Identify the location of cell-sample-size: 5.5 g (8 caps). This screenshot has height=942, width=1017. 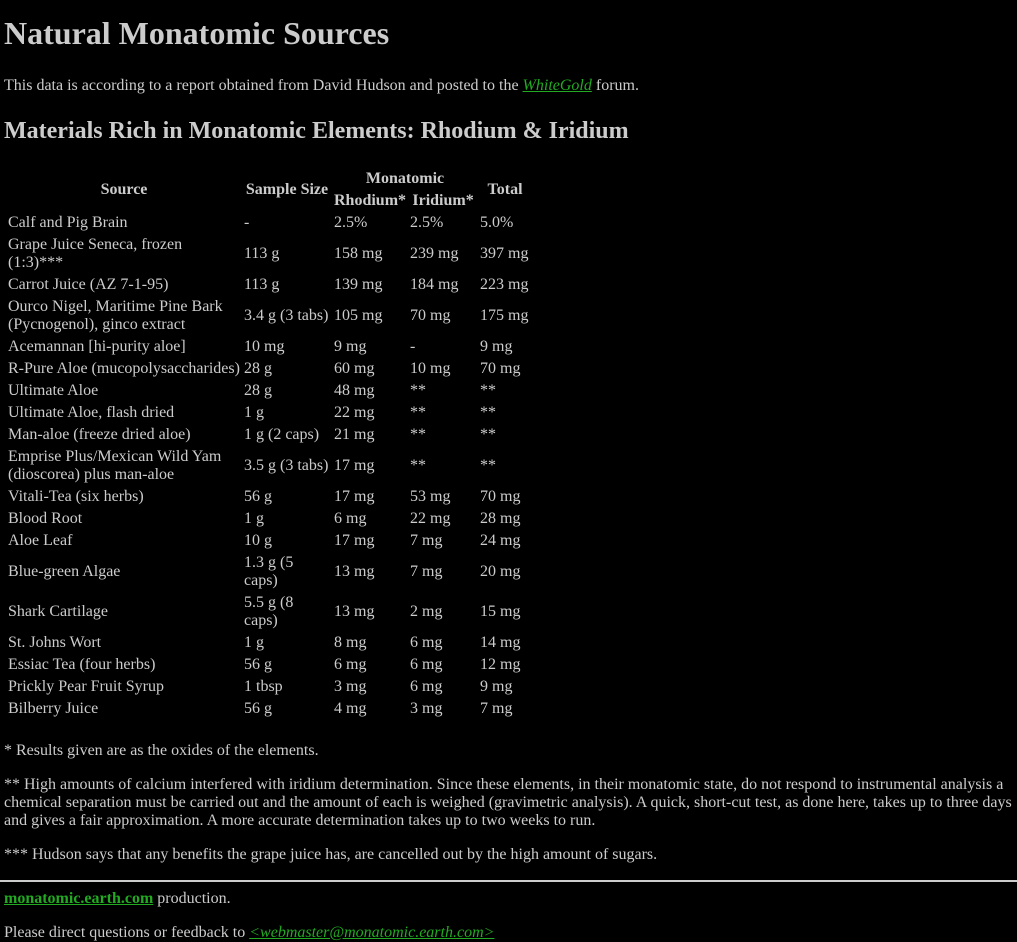
(269, 611).